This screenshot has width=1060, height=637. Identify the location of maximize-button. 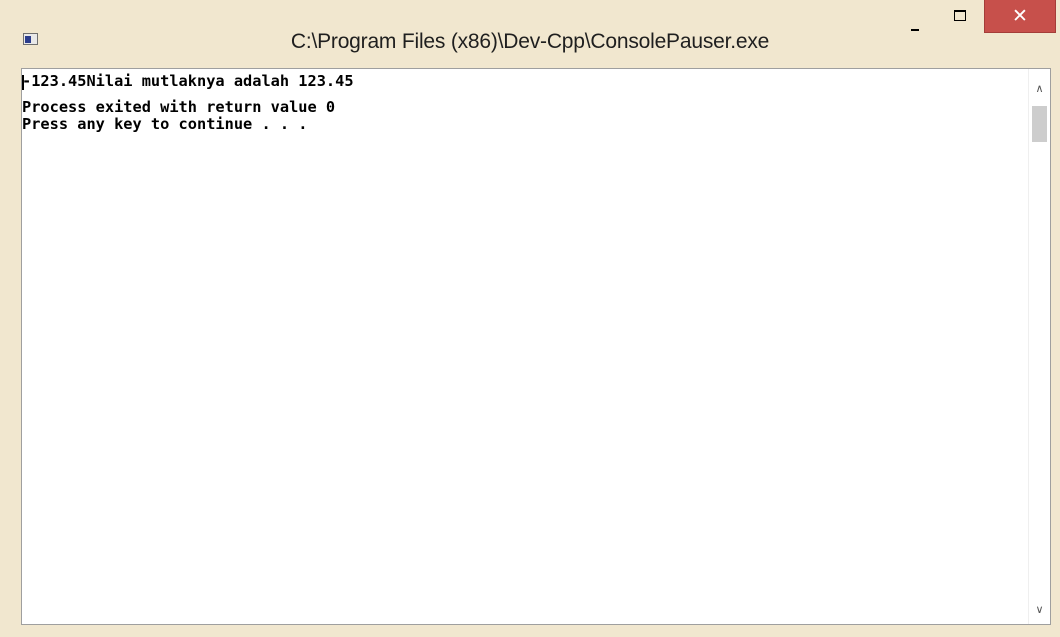
(962, 20).